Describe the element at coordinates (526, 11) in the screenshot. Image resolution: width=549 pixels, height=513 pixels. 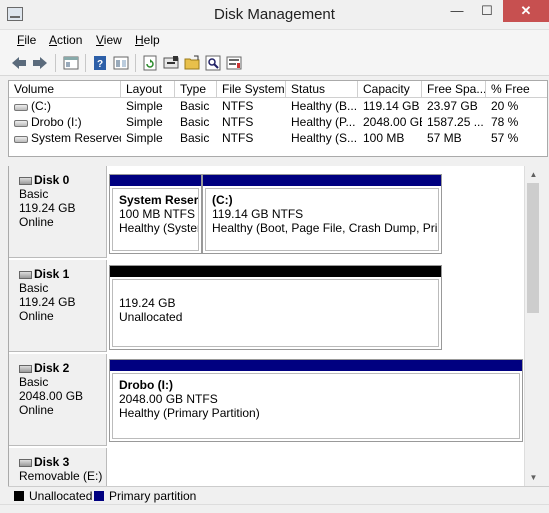
I see `close-button: ✕` at that location.